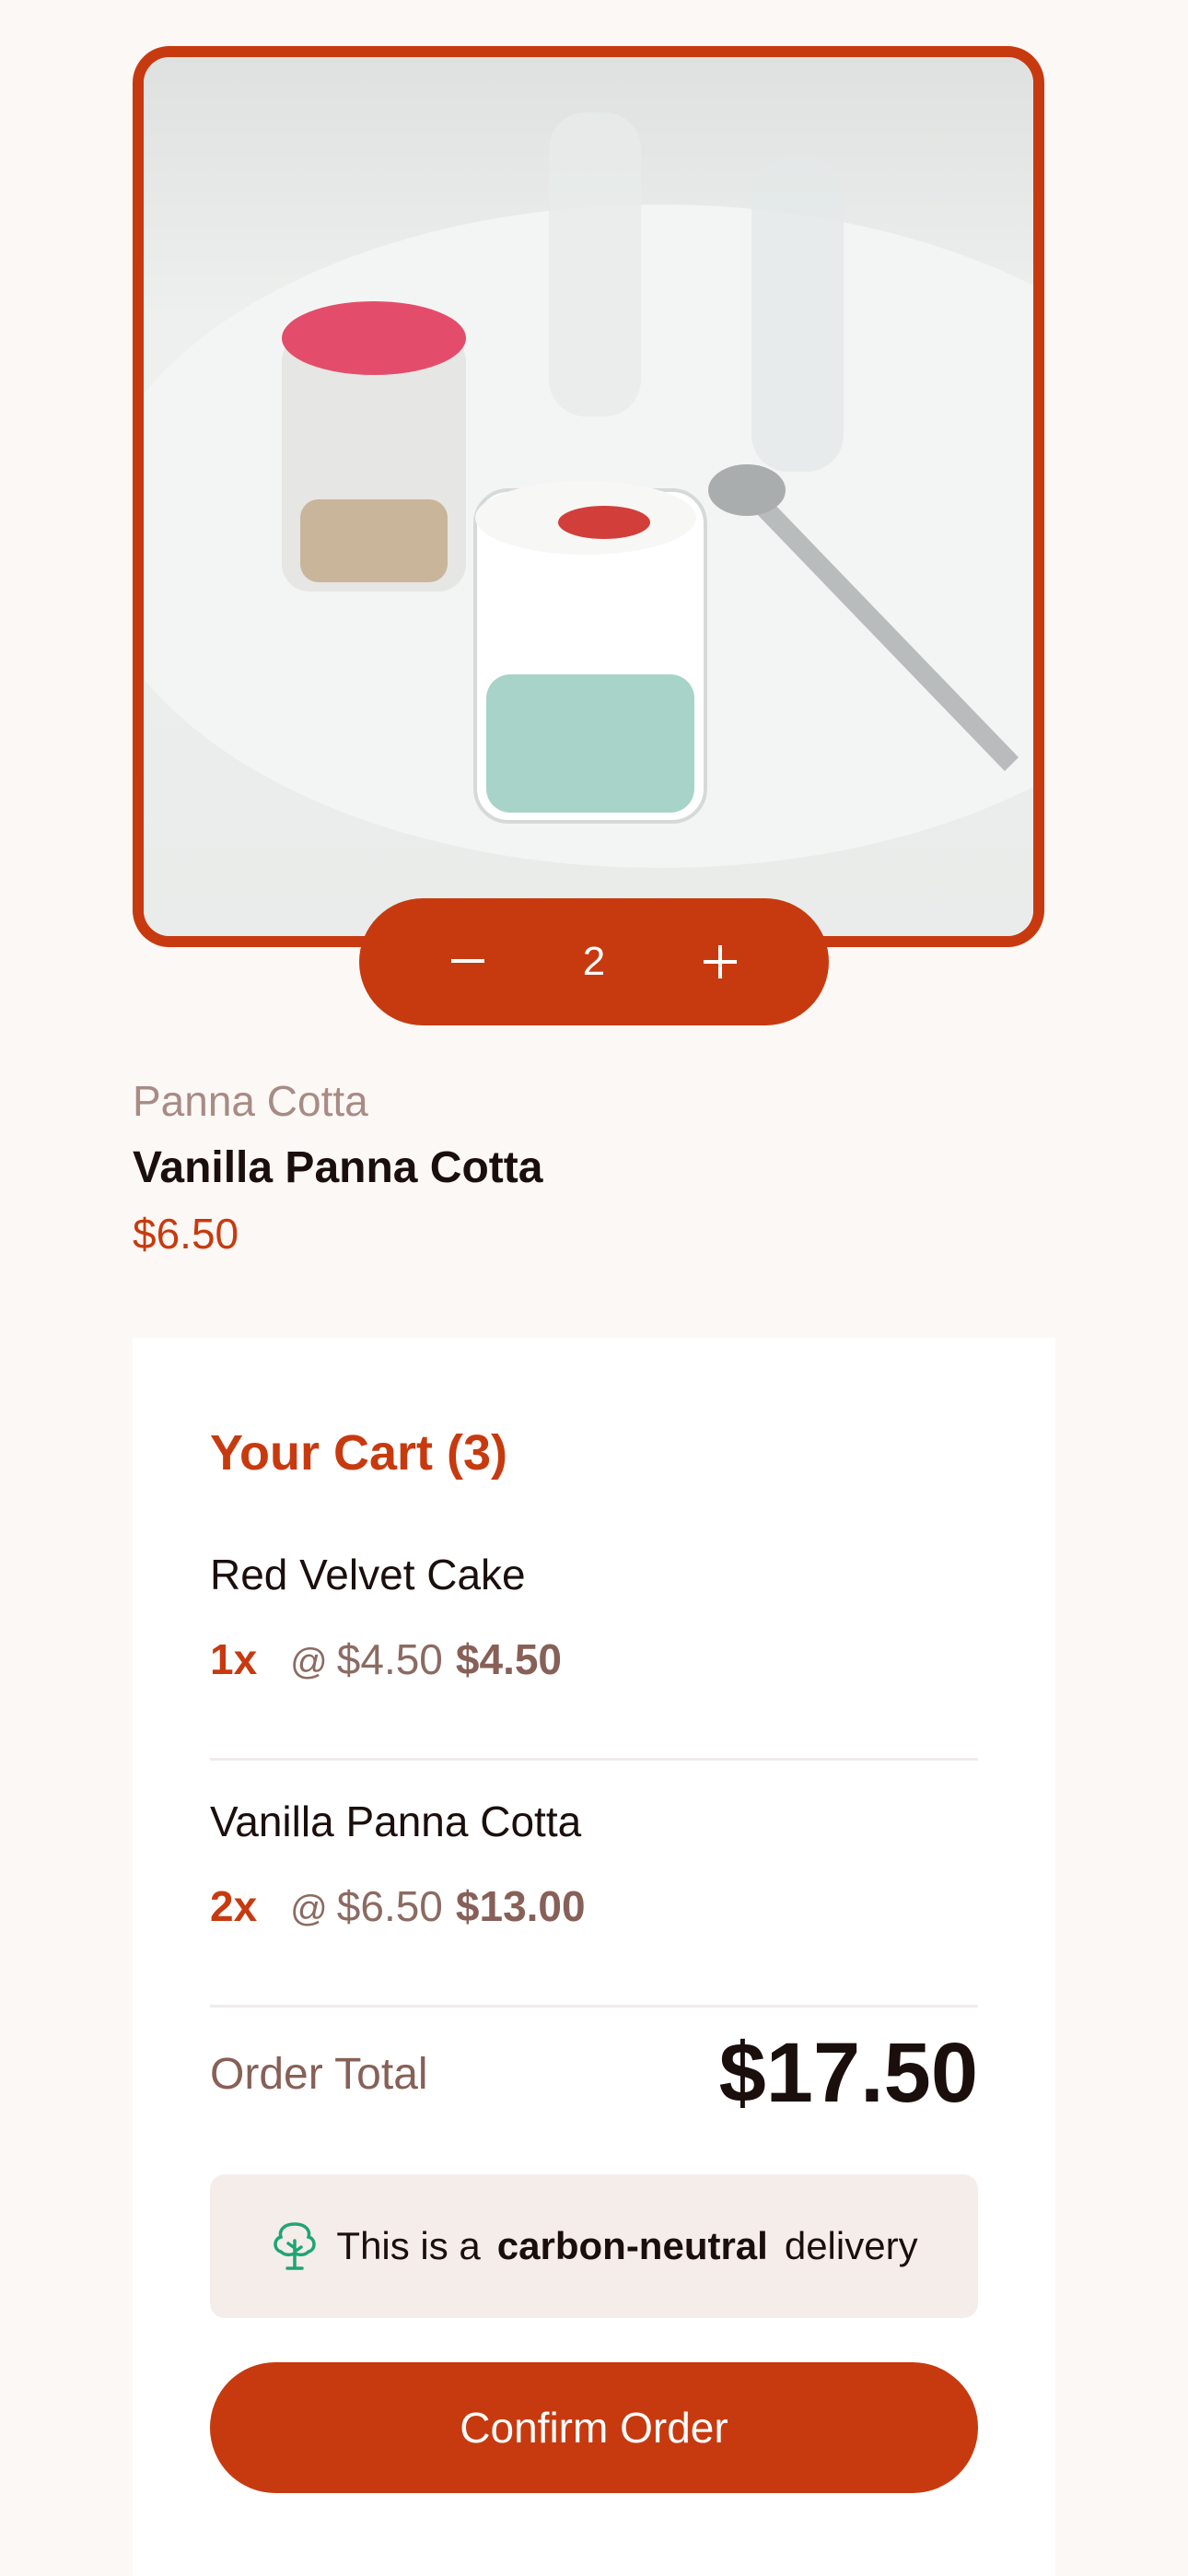 This screenshot has height=2576, width=1188. I want to click on decrement-button, so click(468, 962).